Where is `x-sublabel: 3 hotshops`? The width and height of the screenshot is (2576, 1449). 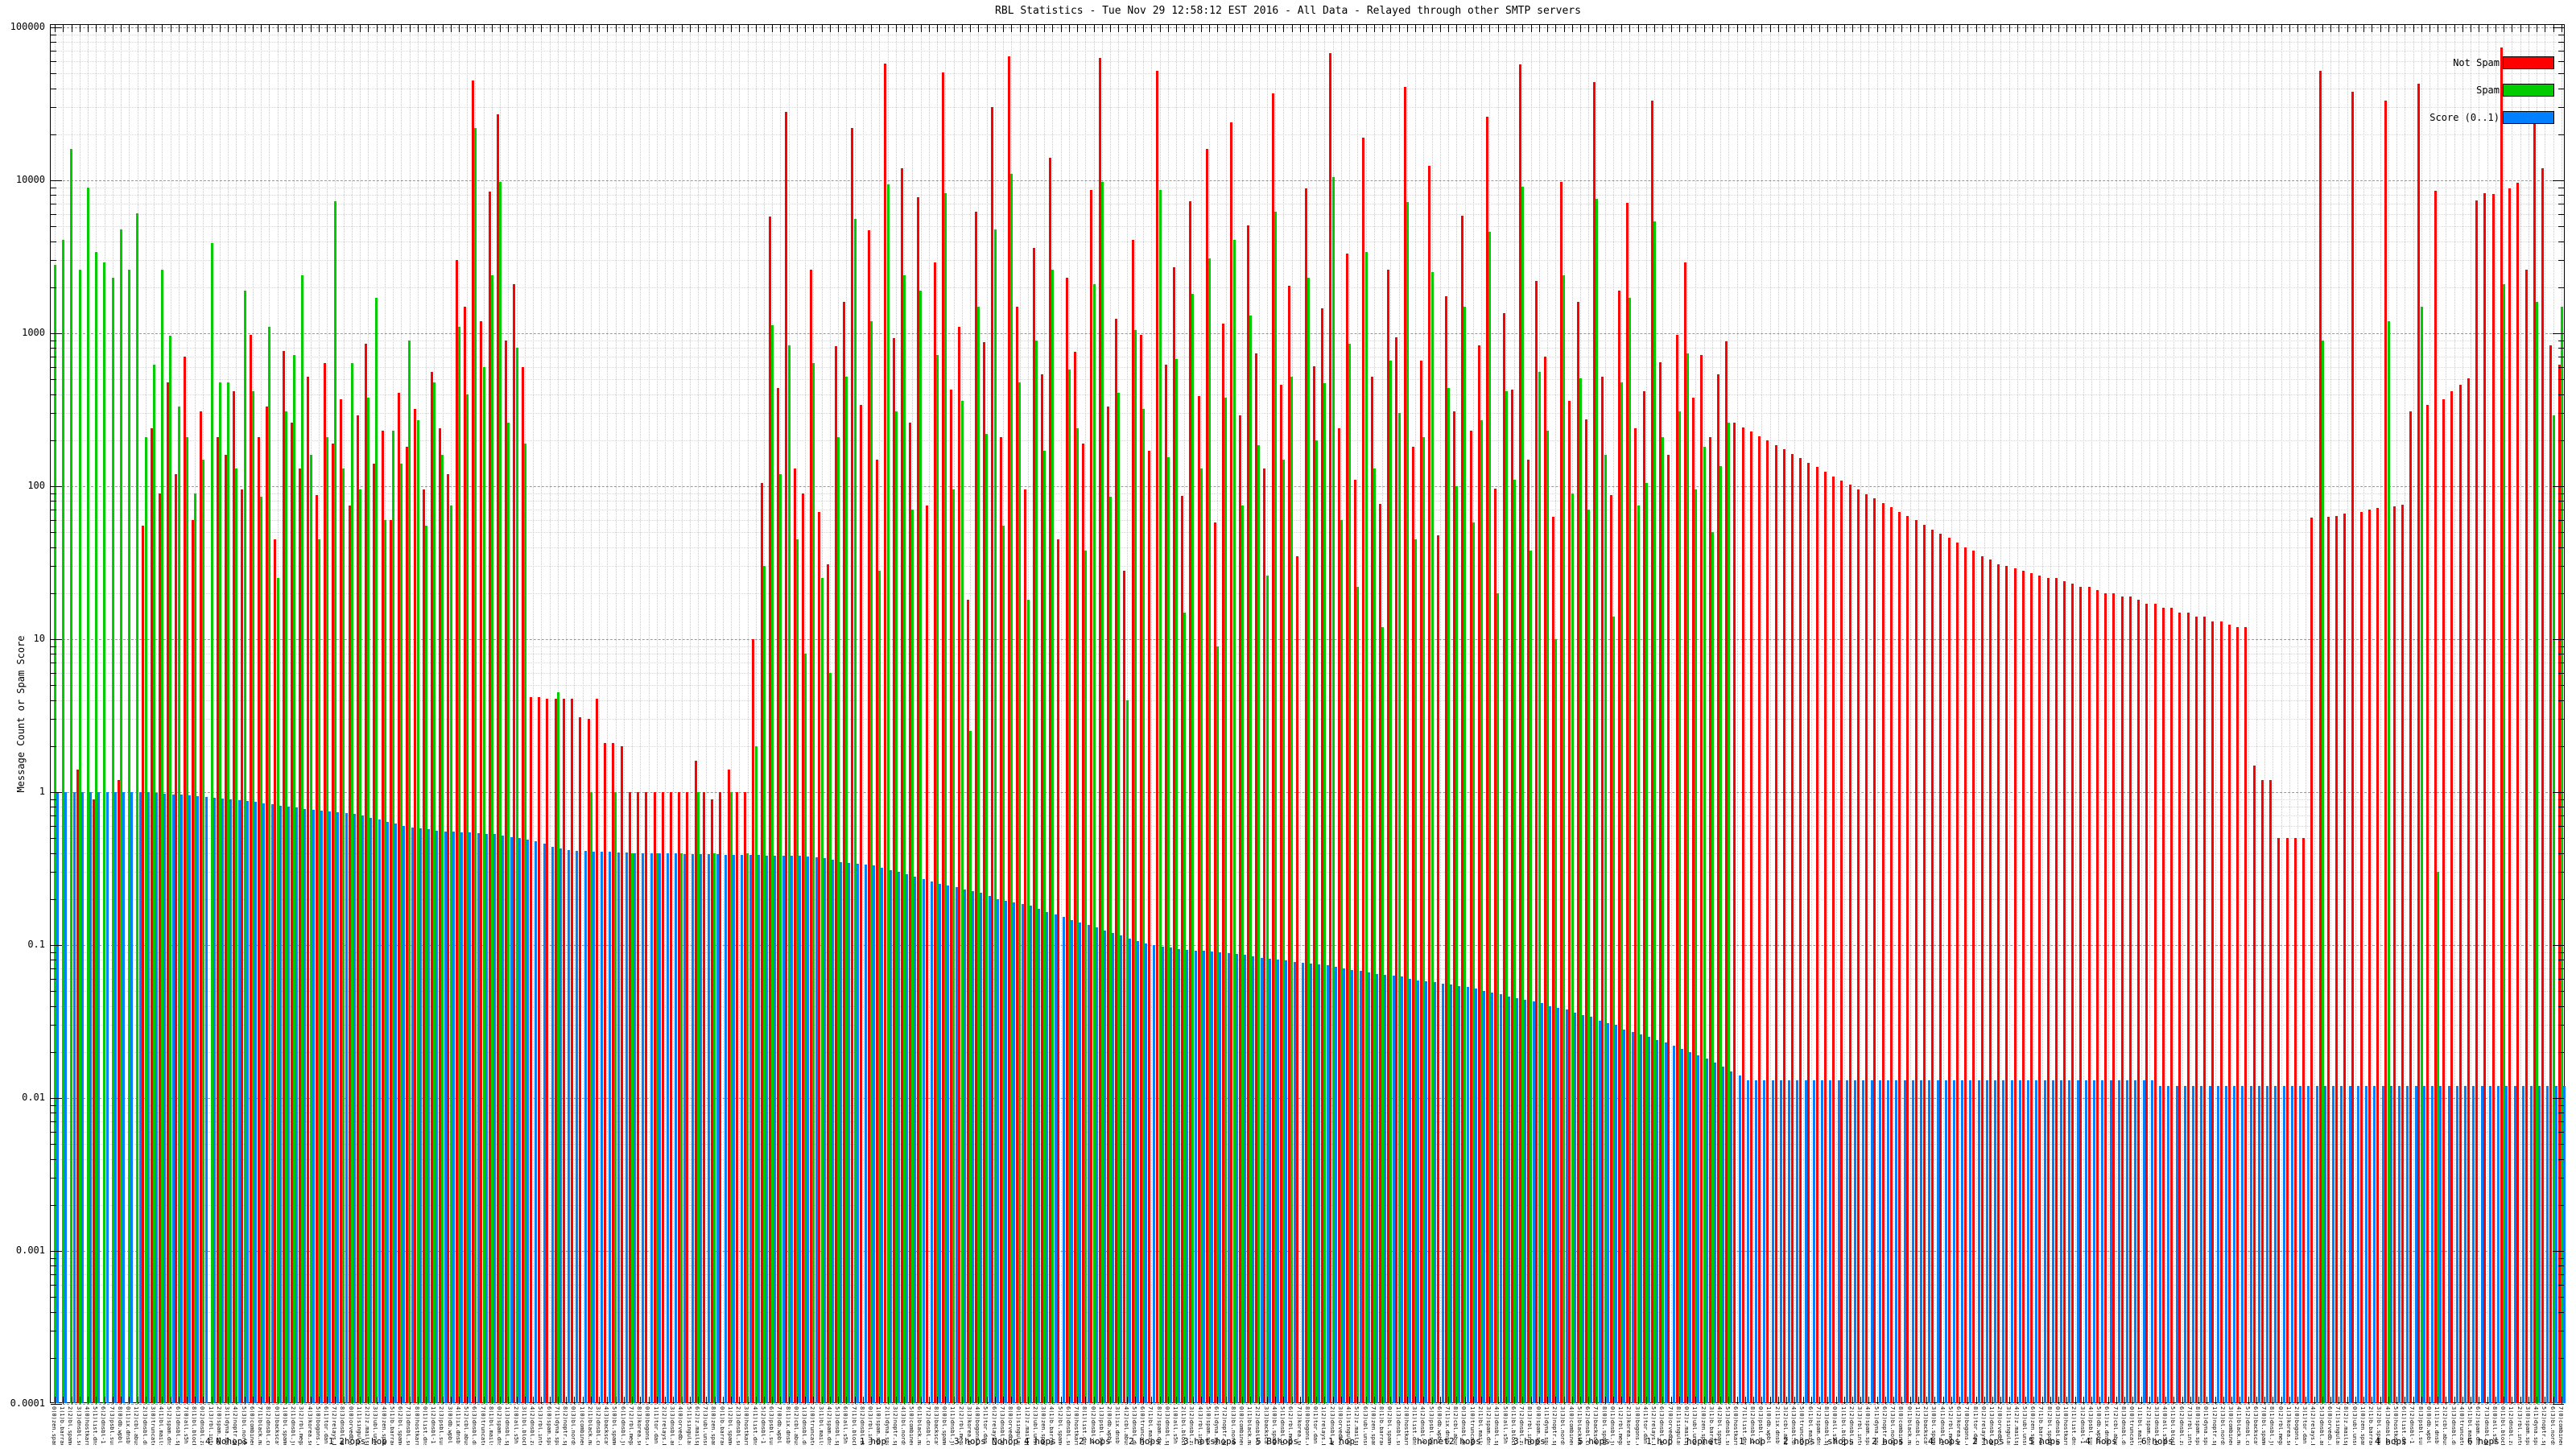 x-sublabel: 3 hotshops is located at coordinates (1210, 1441).